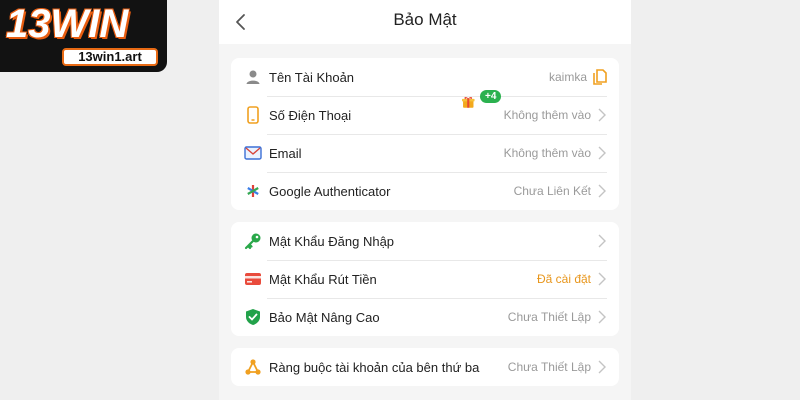 The image size is (800, 400). Describe the element at coordinates (425, 317) in the screenshot. I see `row-advanced-security: Bảo Mật Nâng Cao Chưa Thiết Lập` at that location.